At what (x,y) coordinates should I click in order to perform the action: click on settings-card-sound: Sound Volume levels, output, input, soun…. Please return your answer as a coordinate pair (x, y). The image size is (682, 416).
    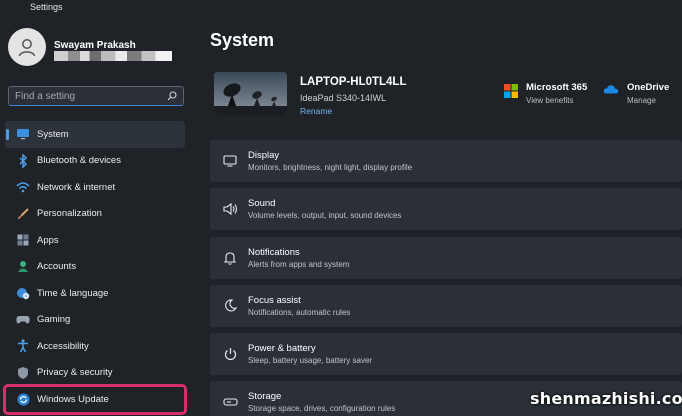
    Looking at the image, I should click on (446, 209).